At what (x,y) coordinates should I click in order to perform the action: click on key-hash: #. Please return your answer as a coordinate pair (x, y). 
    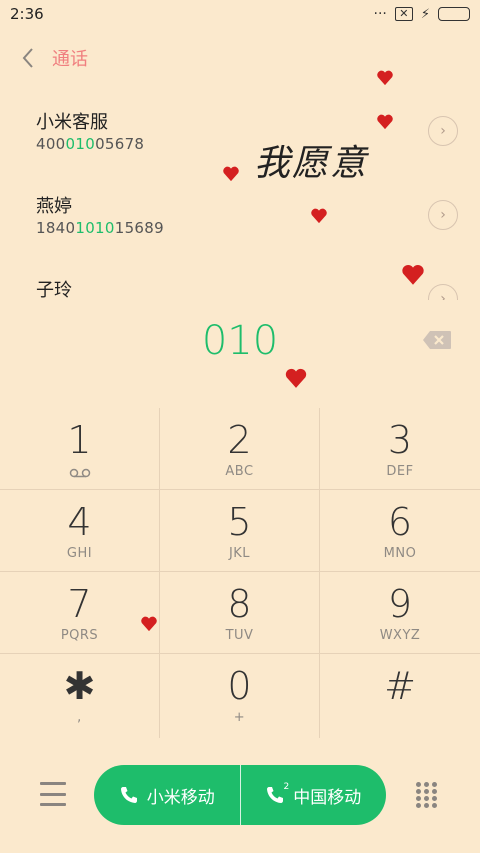
    Looking at the image, I should click on (400, 696).